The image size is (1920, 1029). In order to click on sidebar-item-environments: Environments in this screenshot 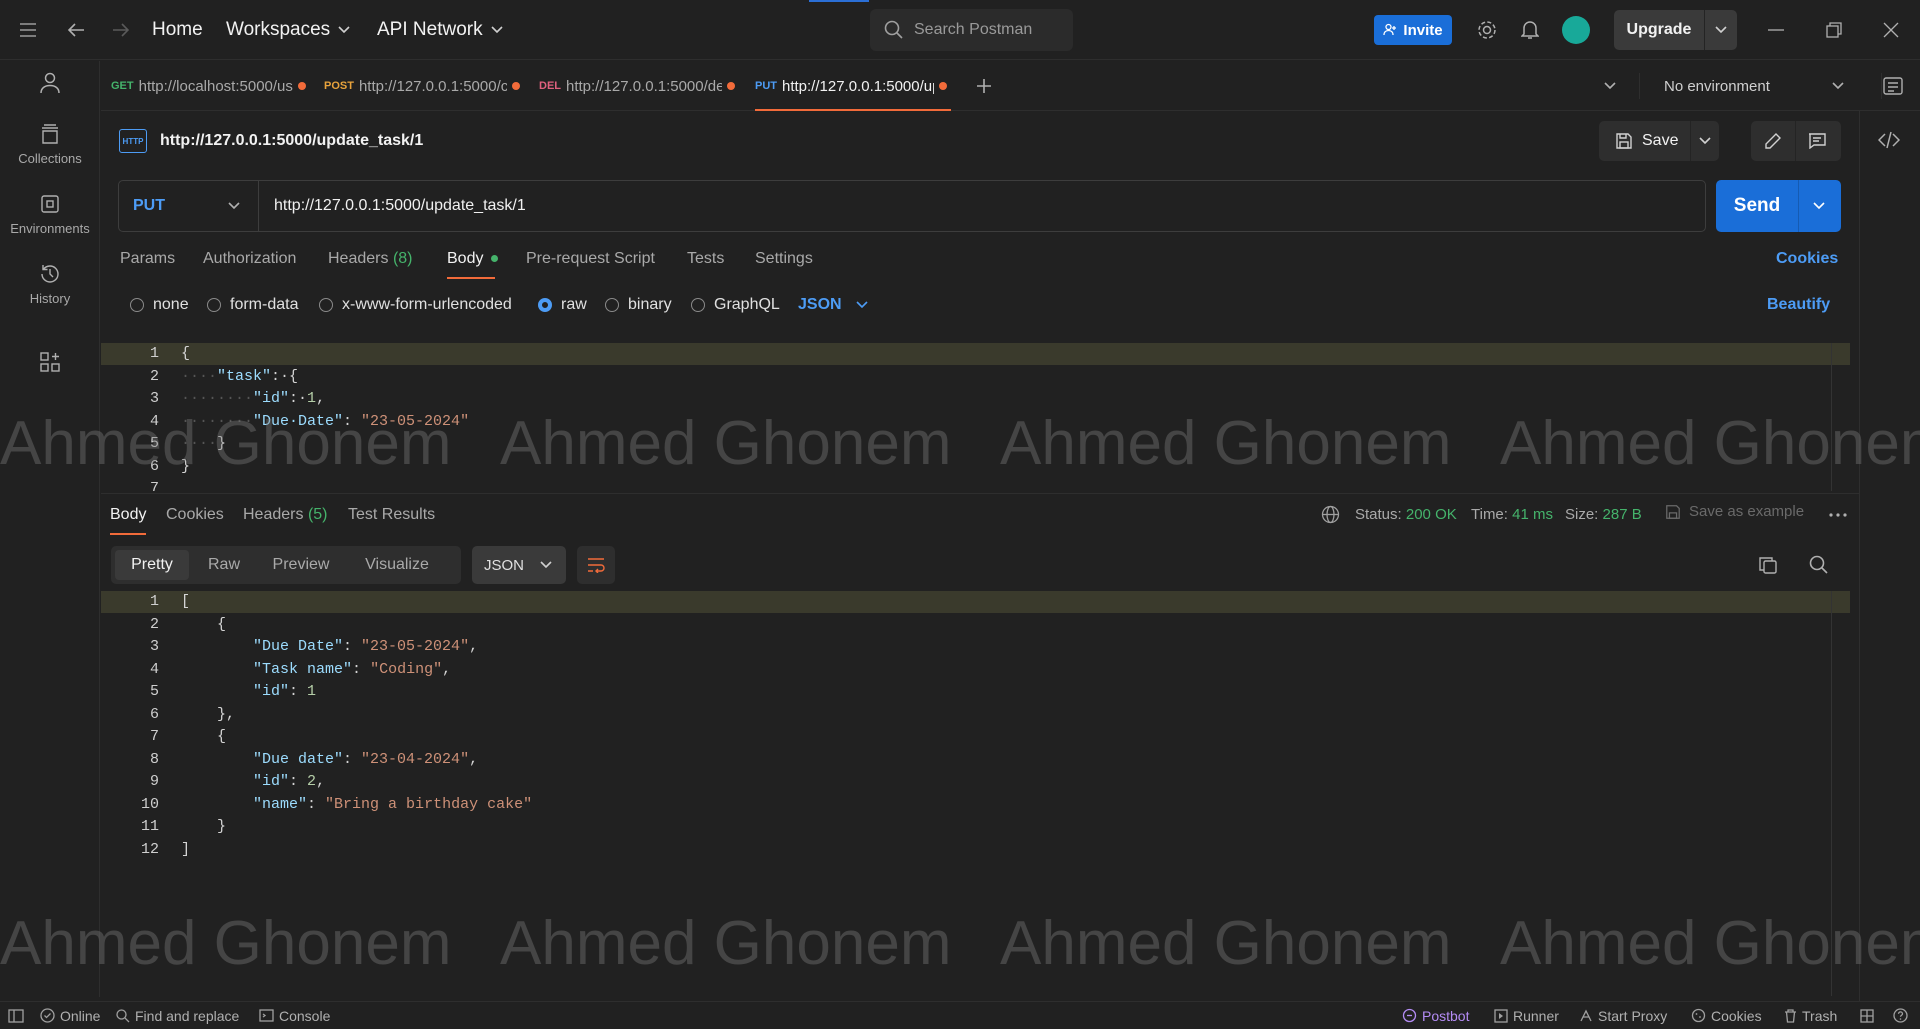, I will do `click(50, 214)`.